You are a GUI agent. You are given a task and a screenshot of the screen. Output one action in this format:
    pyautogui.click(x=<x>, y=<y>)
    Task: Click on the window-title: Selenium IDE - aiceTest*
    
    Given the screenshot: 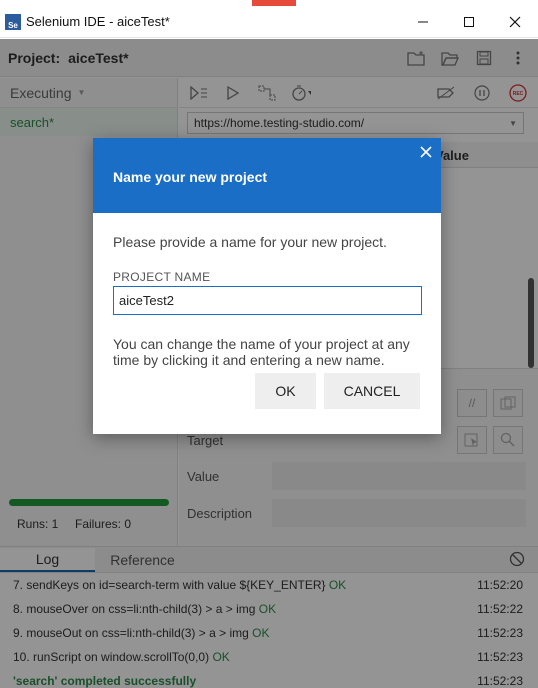 What is the action you would take?
    pyautogui.click(x=98, y=21)
    